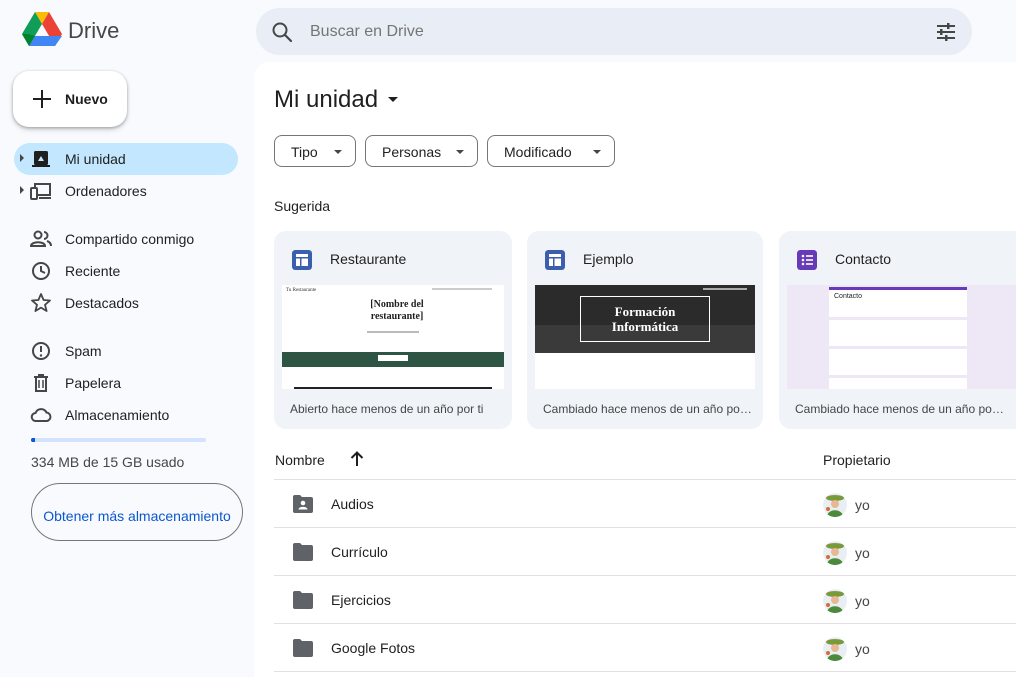 This screenshot has width=1016, height=677. What do you see at coordinates (368, 259) in the screenshot?
I see `card-file-name: Restaurante` at bounding box center [368, 259].